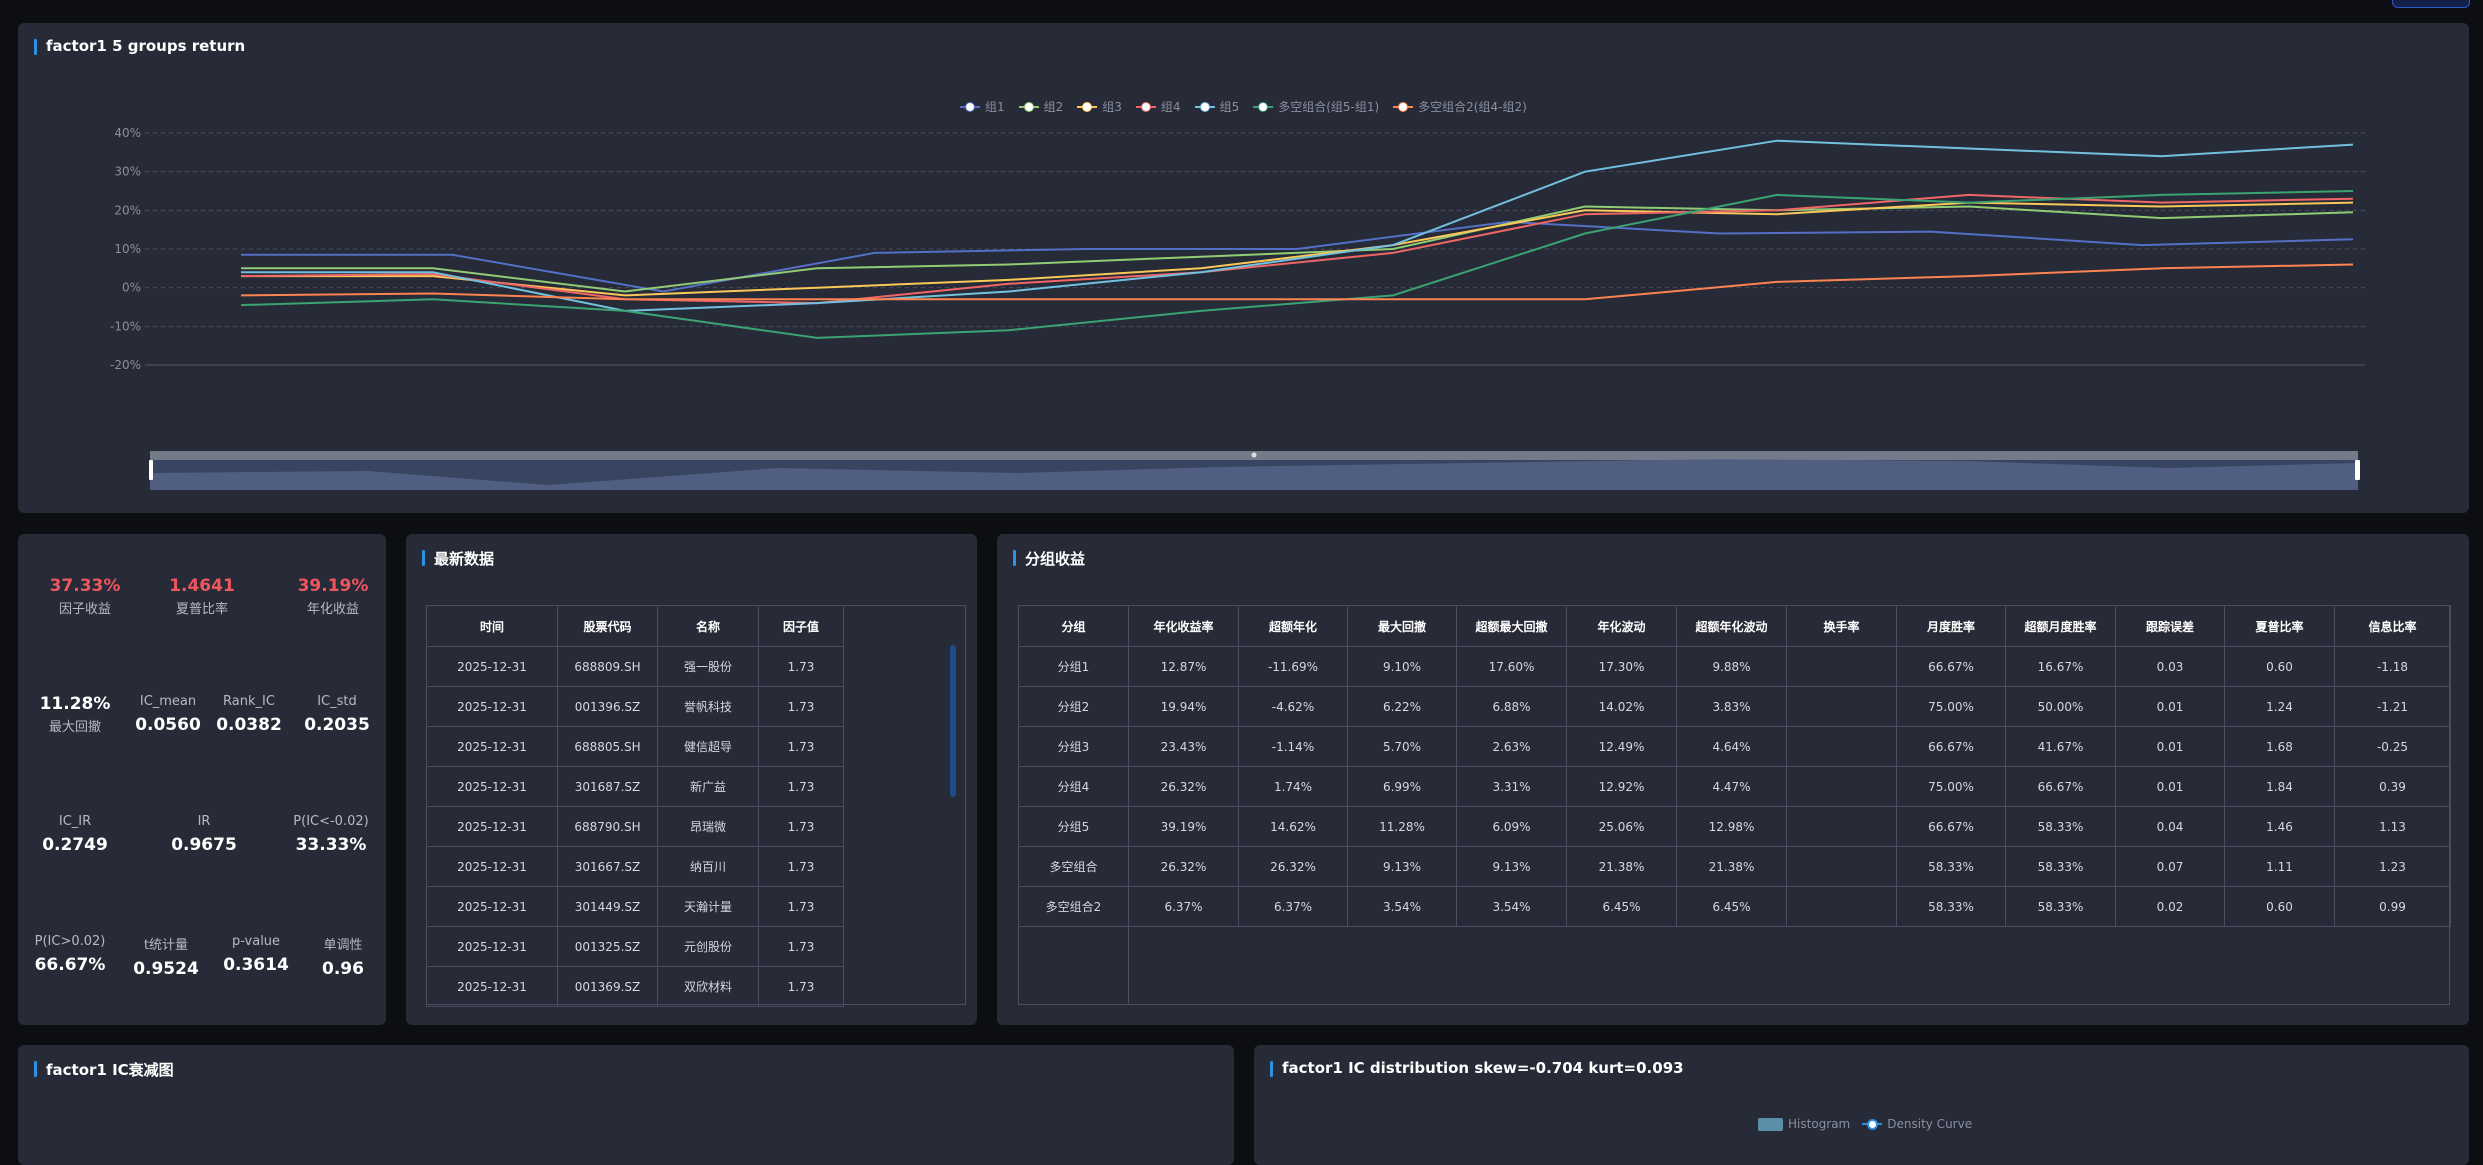  I want to click on table-cell: 1.74%, so click(1293, 786).